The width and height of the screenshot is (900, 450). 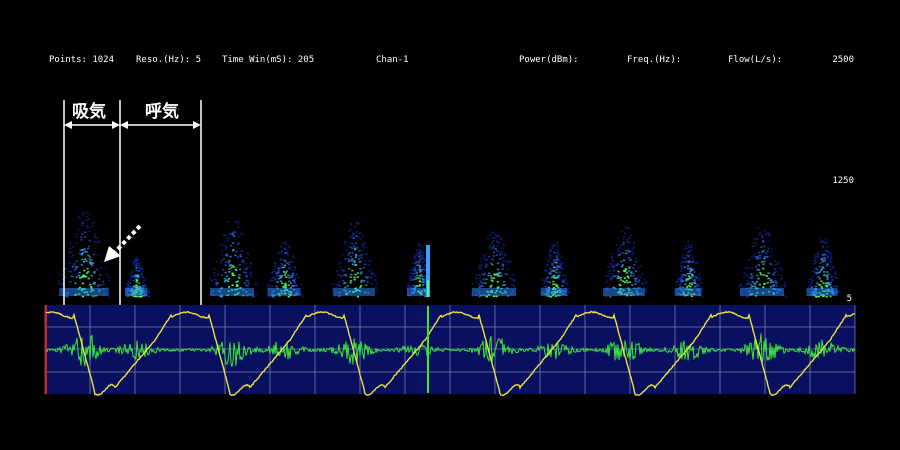 What do you see at coordinates (132, 202) in the screenshot?
I see `phase-markers` at bounding box center [132, 202].